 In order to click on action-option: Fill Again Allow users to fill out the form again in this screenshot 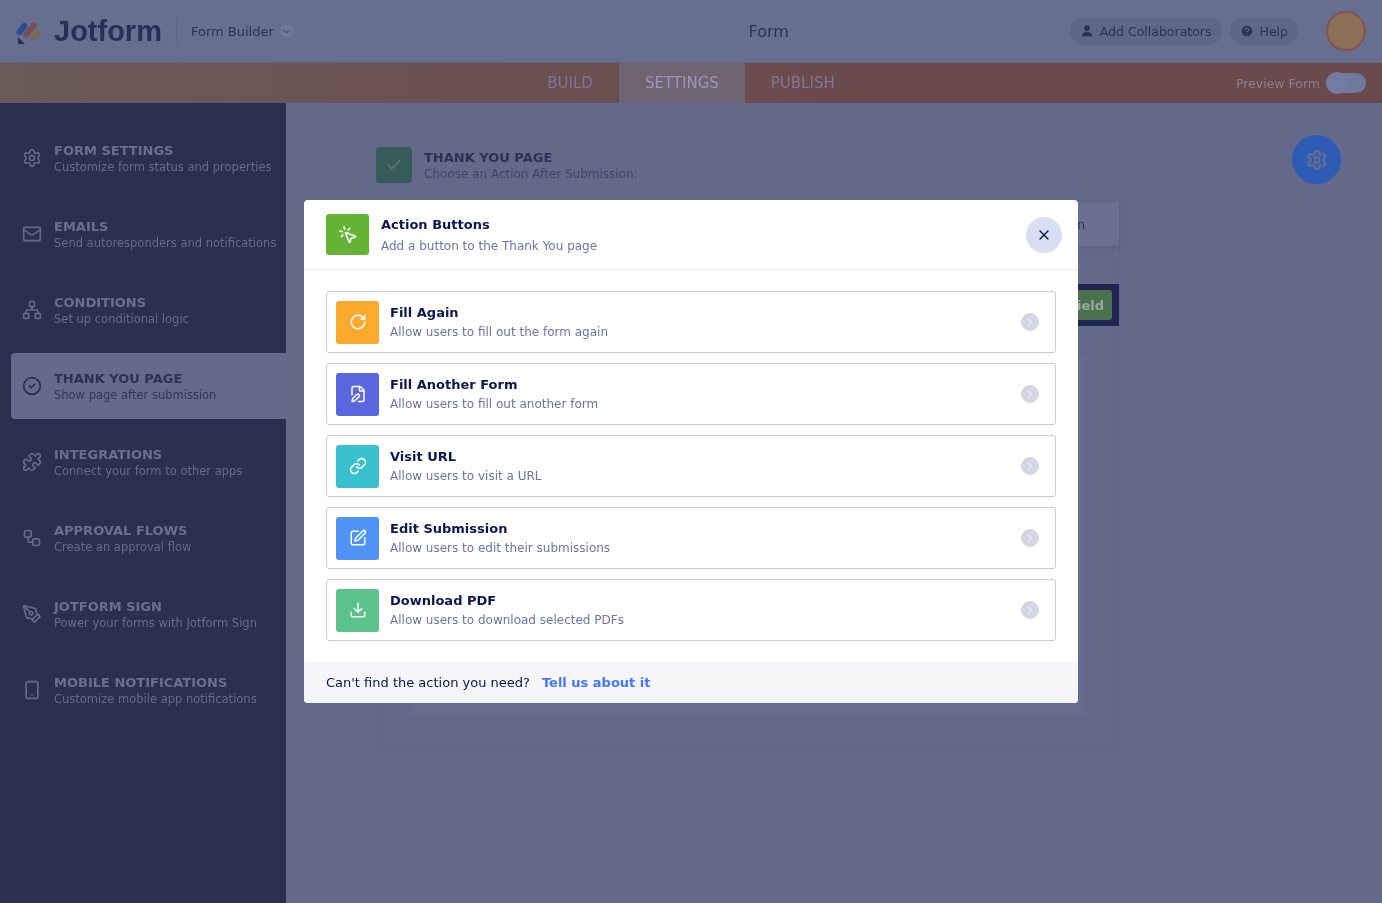, I will do `click(691, 322)`.